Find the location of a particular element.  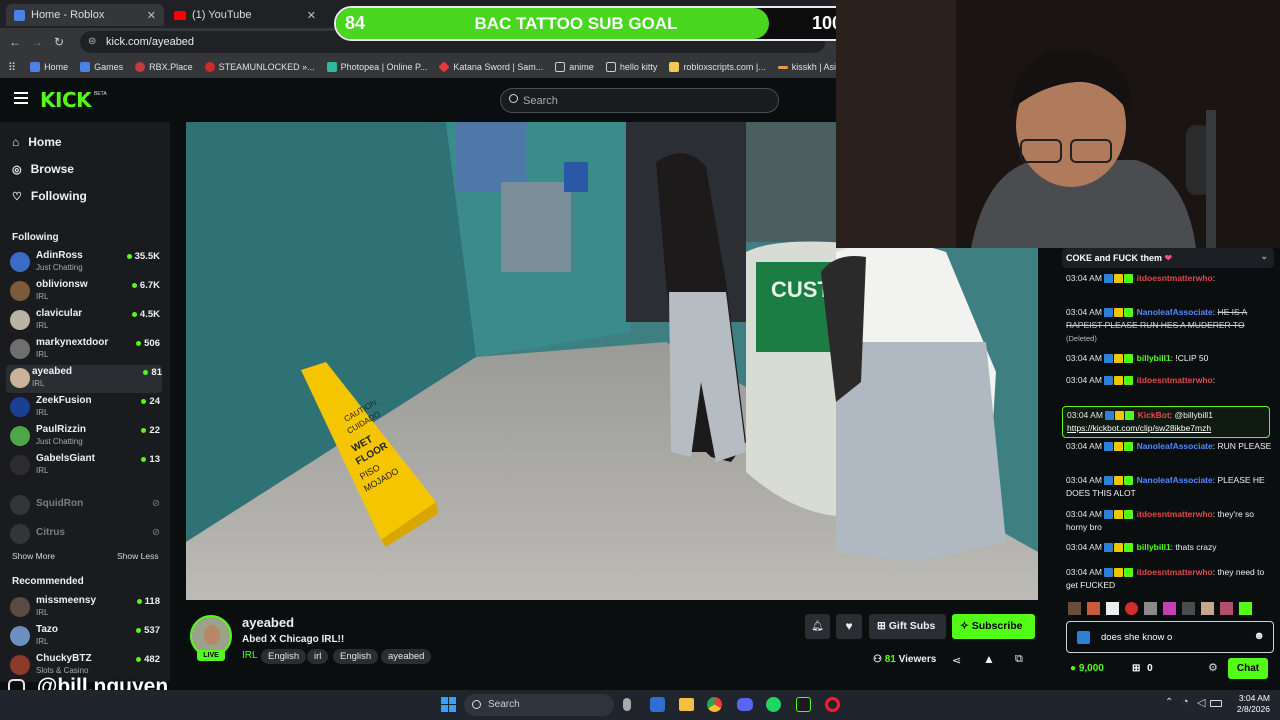

show-less-button: Show Less is located at coordinates (138, 556).